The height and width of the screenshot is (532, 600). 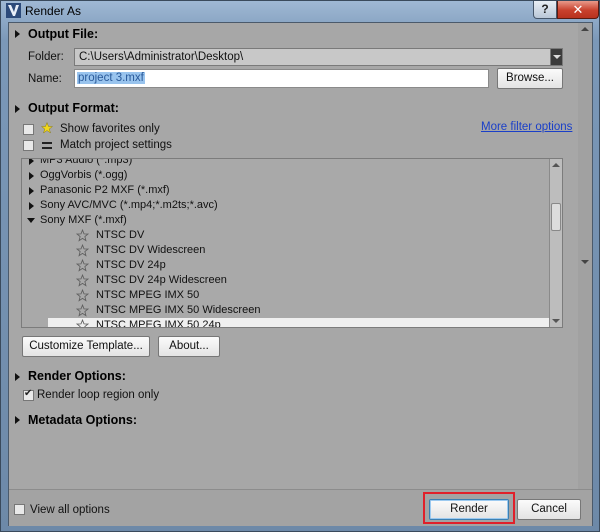 What do you see at coordinates (13, 10) in the screenshot?
I see `vegas-app-icon` at bounding box center [13, 10].